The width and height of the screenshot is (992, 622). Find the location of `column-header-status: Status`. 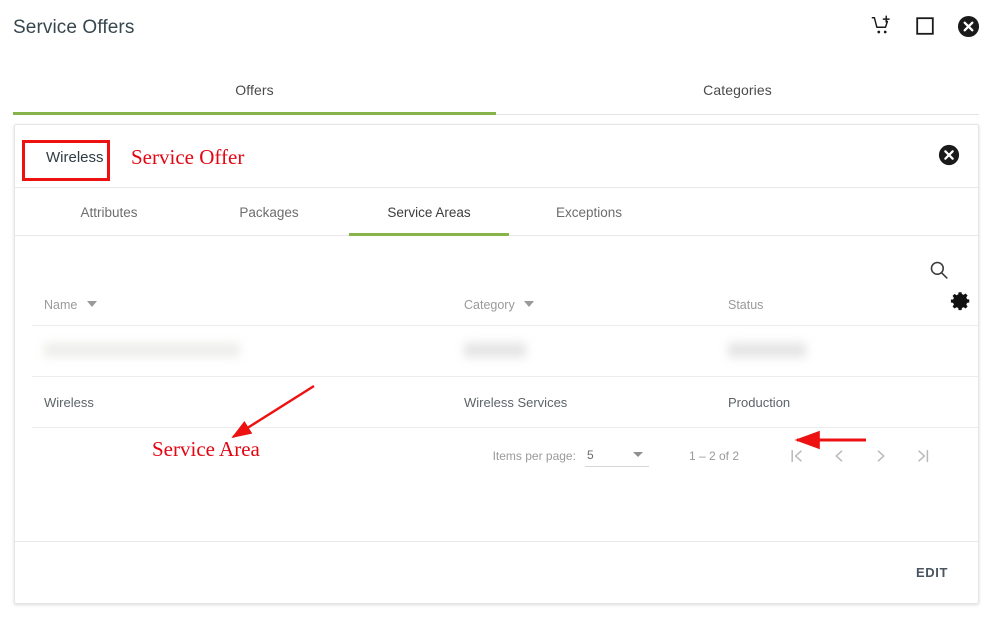

column-header-status: Status is located at coordinates (823, 307).